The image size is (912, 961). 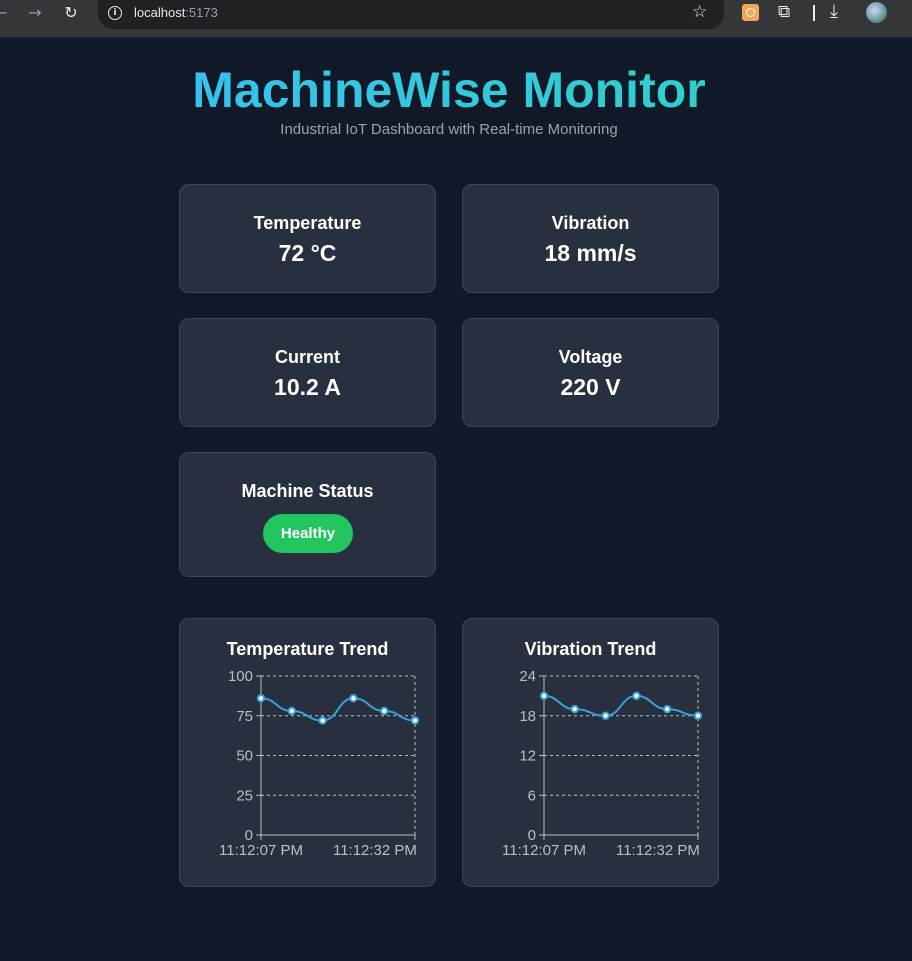 What do you see at coordinates (590, 387) in the screenshot?
I see `metric-value: 220 V` at bounding box center [590, 387].